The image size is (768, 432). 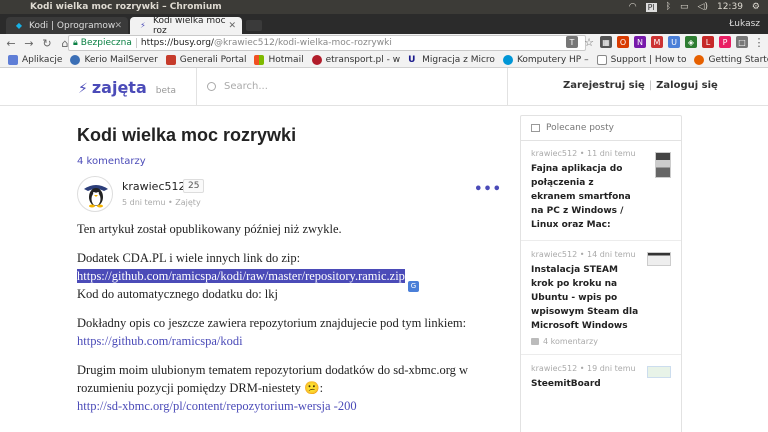 What do you see at coordinates (194, 186) in the screenshot?
I see `reputation-badge: 25` at bounding box center [194, 186].